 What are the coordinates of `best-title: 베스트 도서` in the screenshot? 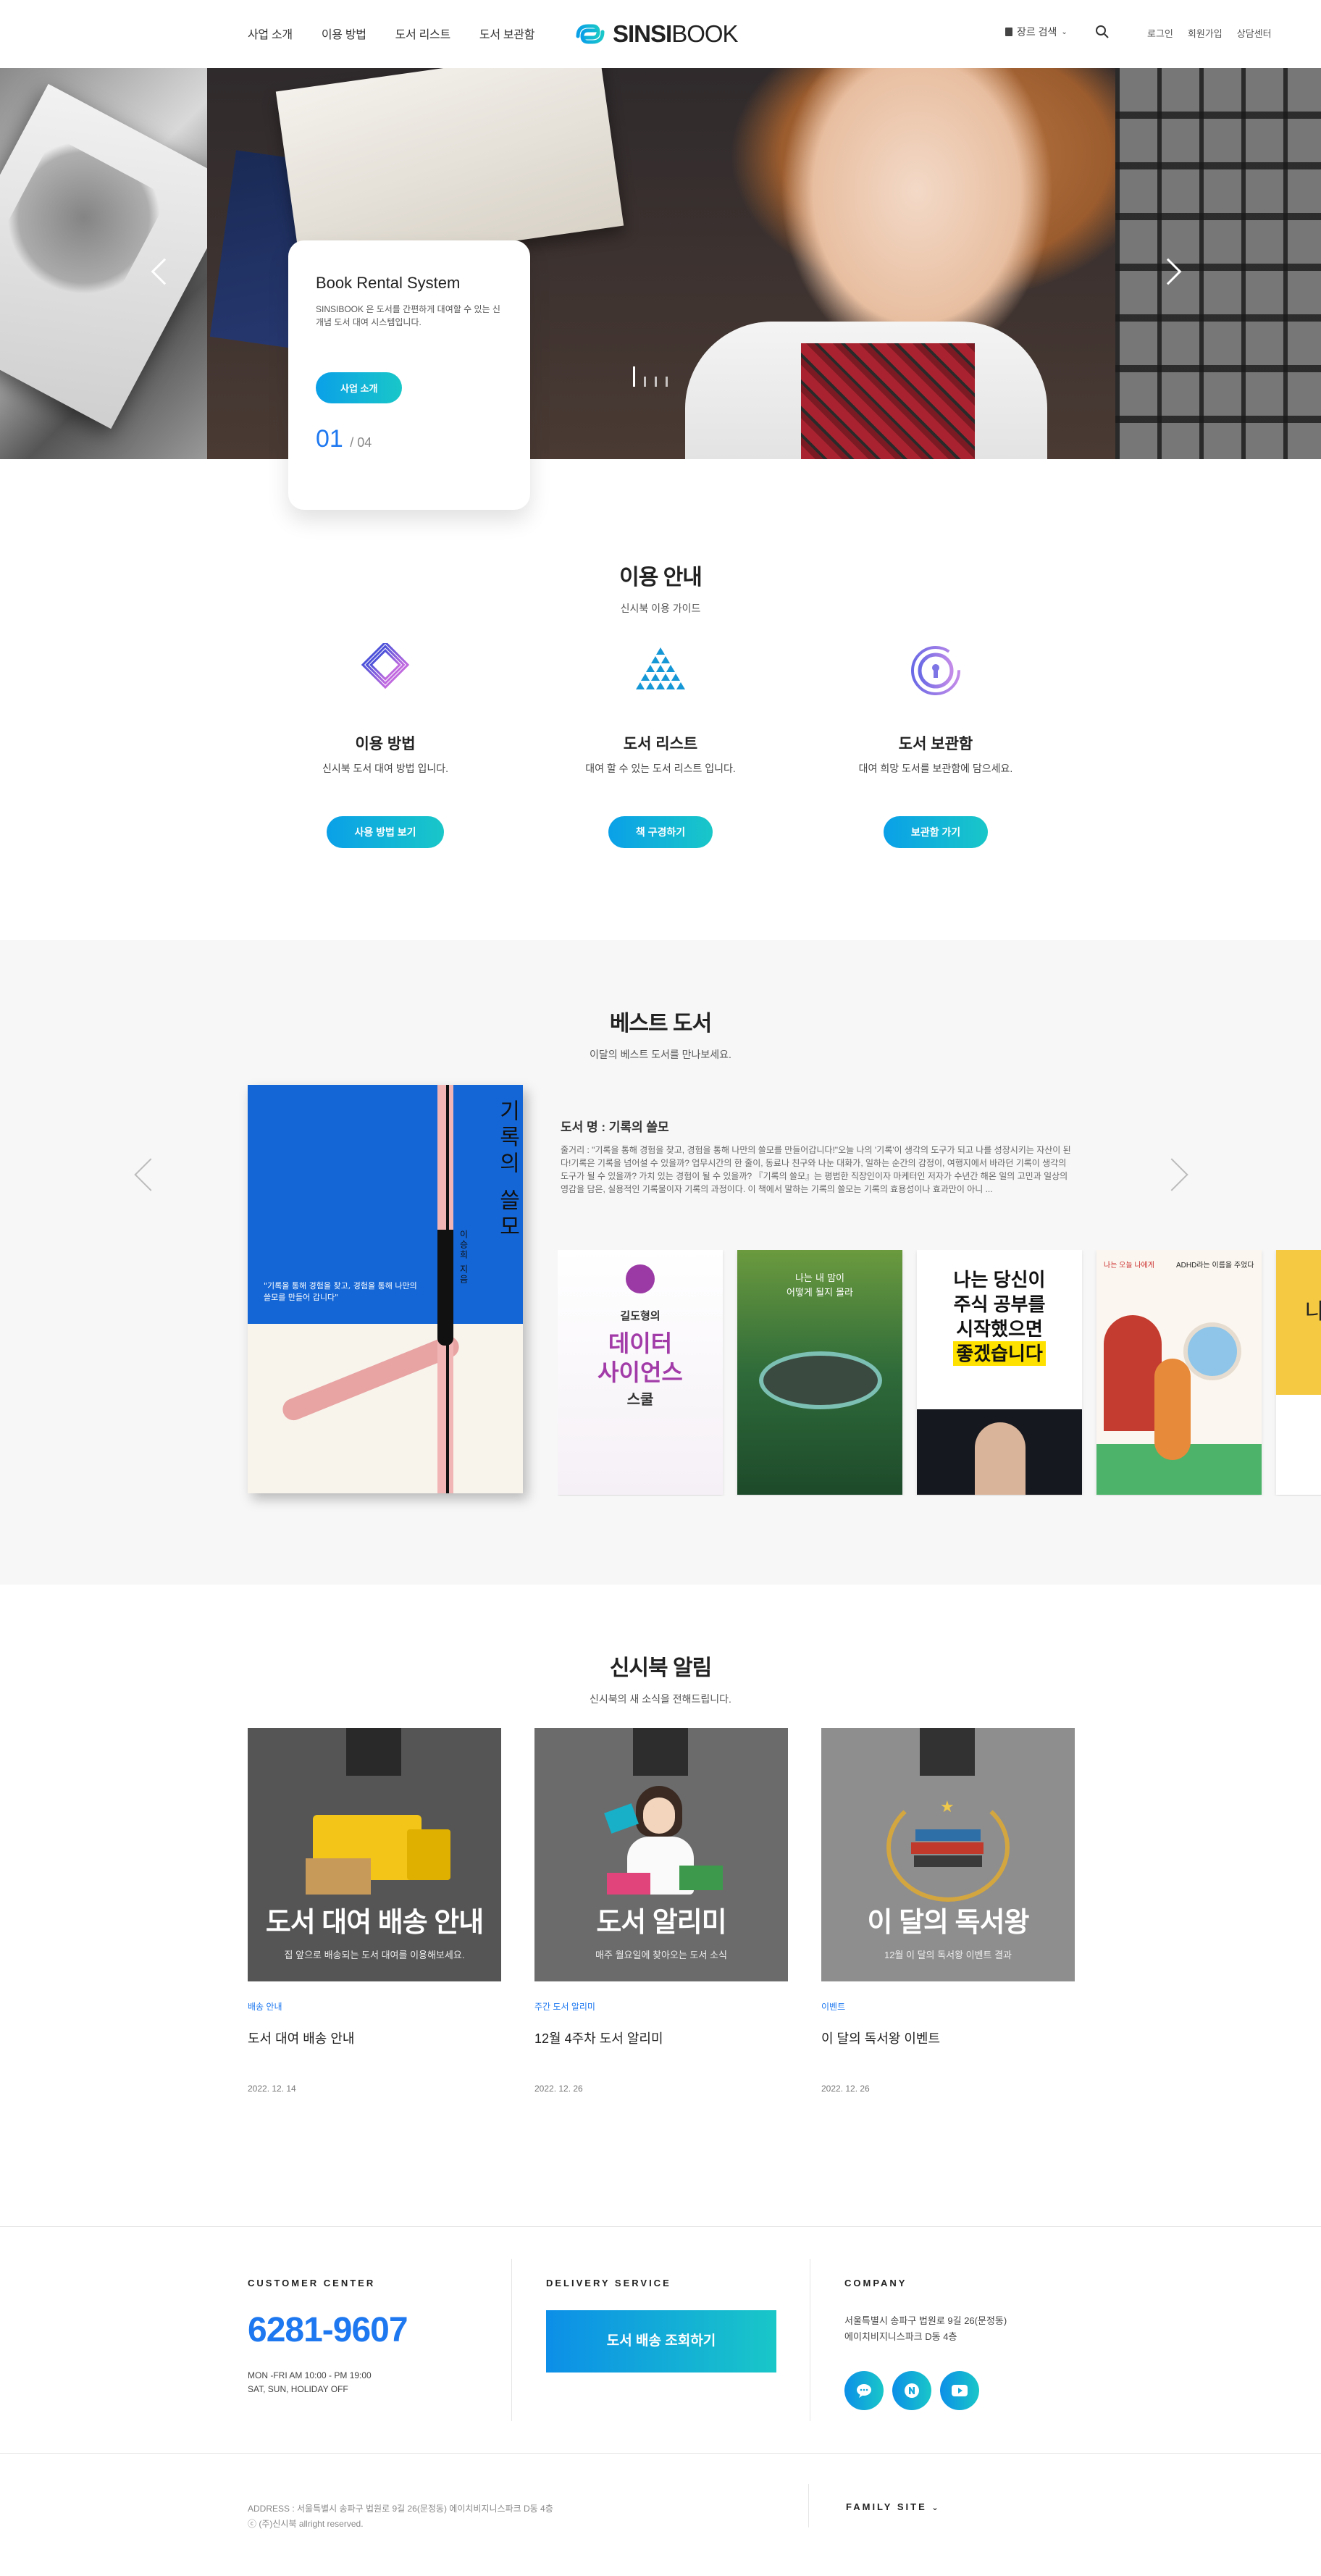 It's located at (660, 1024).